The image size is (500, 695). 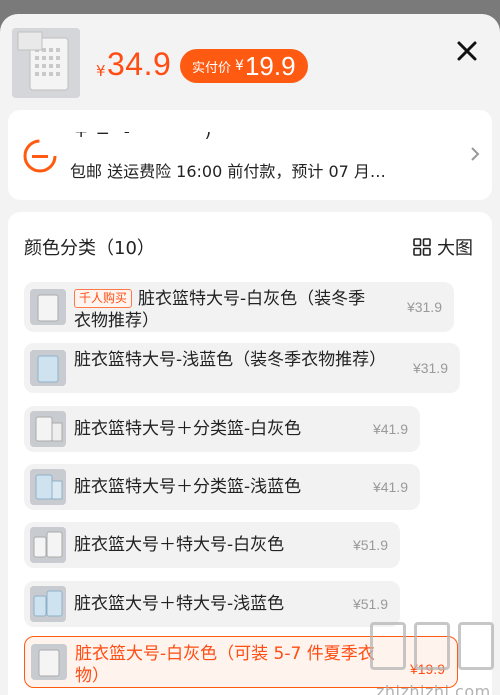 I want to click on option-item: 脏衣篮特大号-浅蓝色（装冬季衣物推荐） ¥31.9, so click(x=242, y=368).